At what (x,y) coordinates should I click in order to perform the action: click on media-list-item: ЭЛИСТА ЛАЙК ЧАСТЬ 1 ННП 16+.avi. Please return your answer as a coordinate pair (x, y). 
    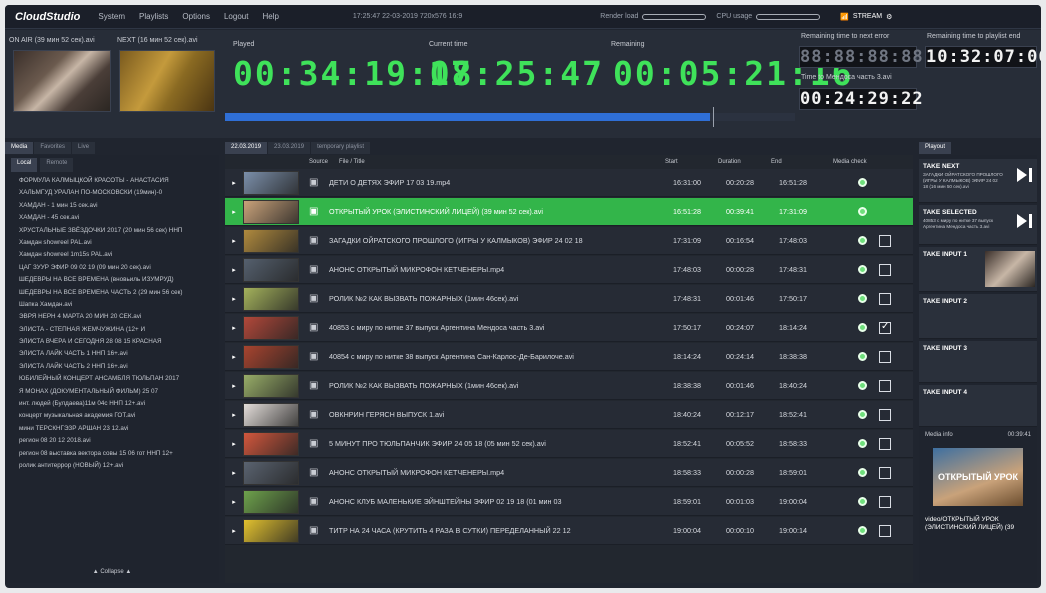
    Looking at the image, I should click on (119, 354).